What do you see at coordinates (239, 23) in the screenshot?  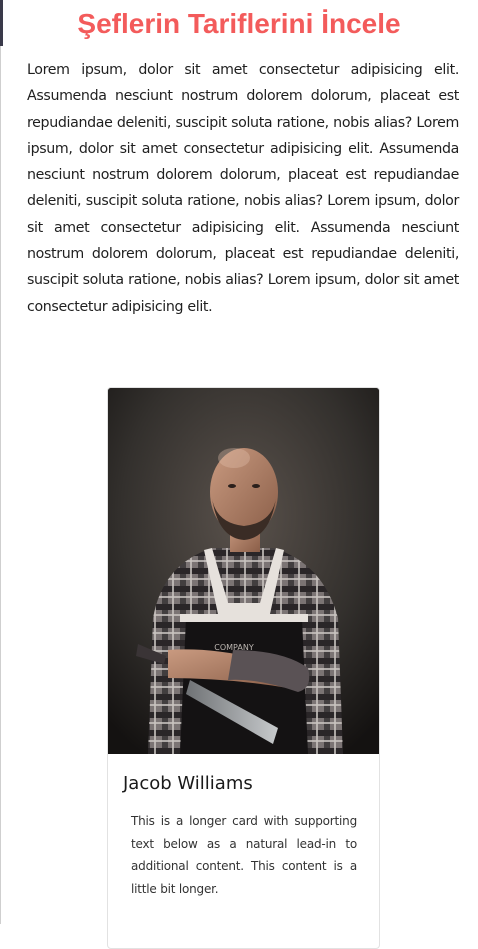 I see `page-title: Şeflerin Tariflerini İncele` at bounding box center [239, 23].